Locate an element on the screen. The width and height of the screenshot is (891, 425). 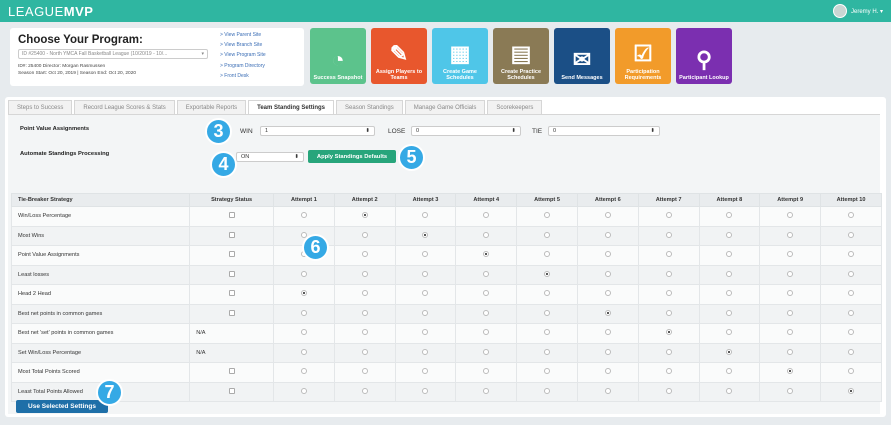
tab-record-league-scores-stats: Record League Scores & Stats is located at coordinates (124, 107).